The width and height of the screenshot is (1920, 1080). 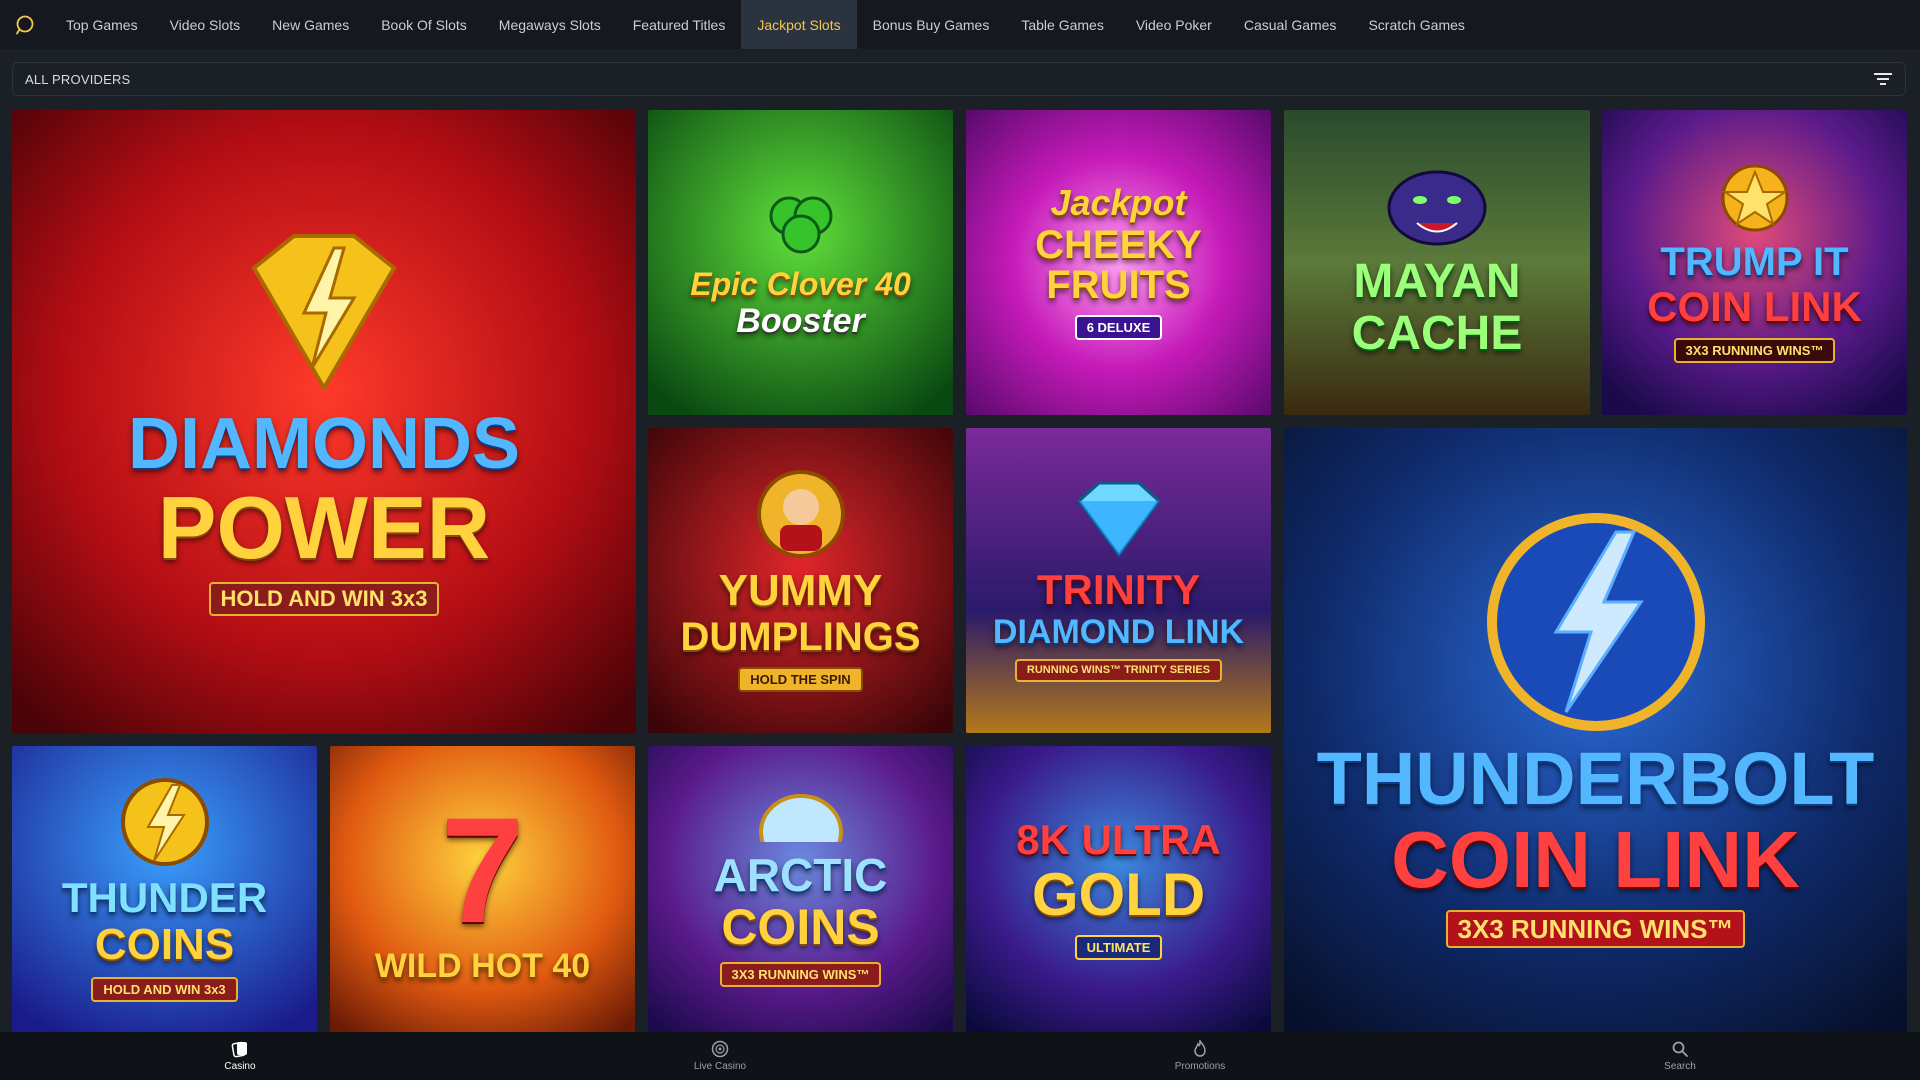 I want to click on bottom-nav-casino: Casino, so click(x=240, y=1056).